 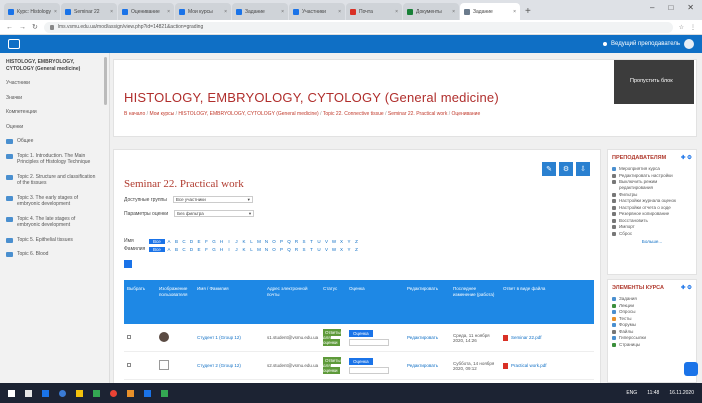 I want to click on language-indicator: ENG, so click(x=631, y=393).